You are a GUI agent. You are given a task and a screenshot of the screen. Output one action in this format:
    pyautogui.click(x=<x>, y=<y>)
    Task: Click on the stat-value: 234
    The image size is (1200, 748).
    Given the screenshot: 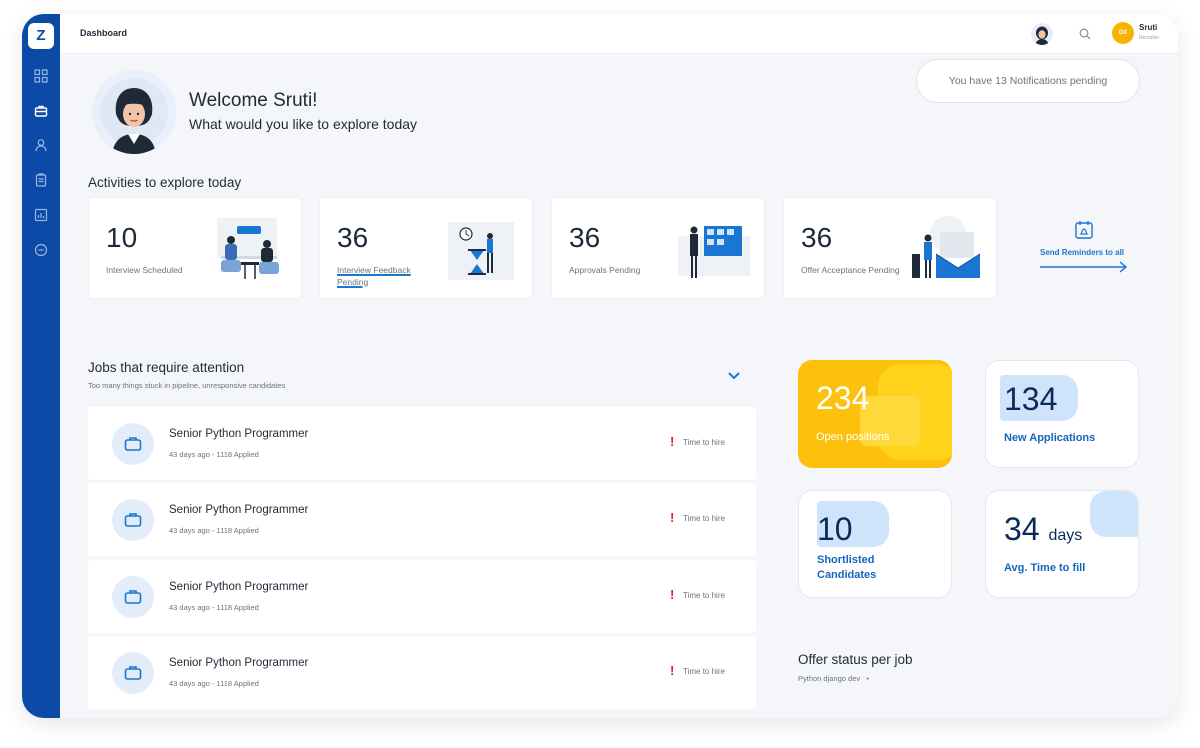 What is the action you would take?
    pyautogui.click(x=843, y=398)
    